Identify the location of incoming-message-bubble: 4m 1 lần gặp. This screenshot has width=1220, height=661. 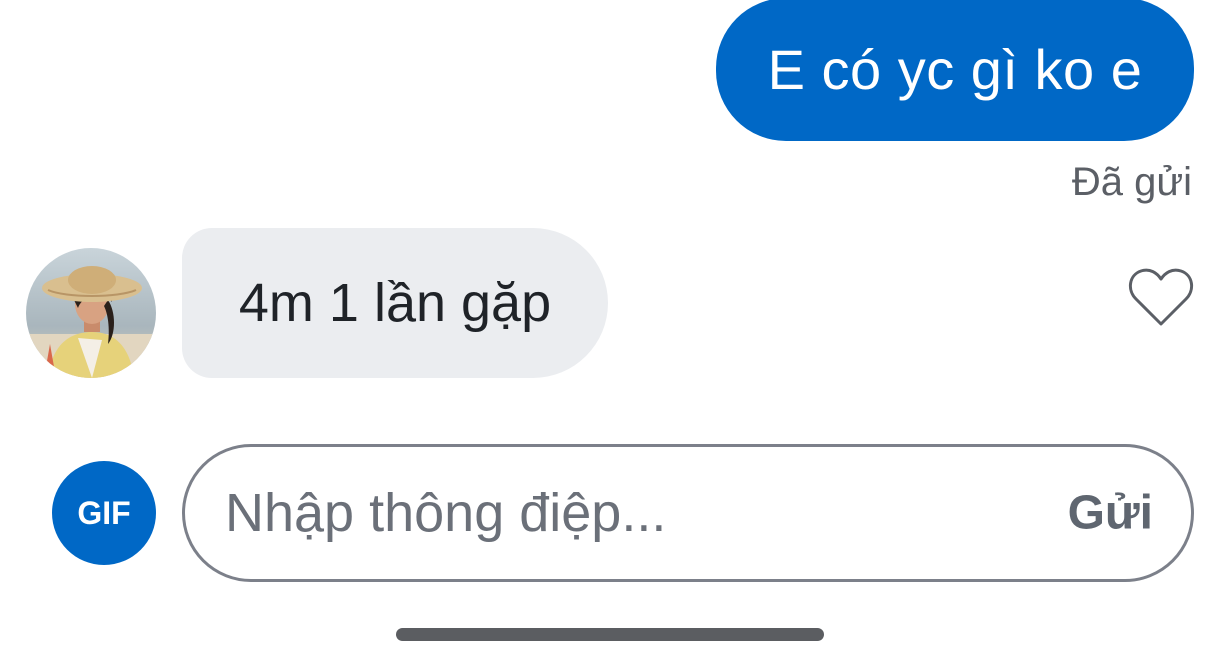
(395, 303).